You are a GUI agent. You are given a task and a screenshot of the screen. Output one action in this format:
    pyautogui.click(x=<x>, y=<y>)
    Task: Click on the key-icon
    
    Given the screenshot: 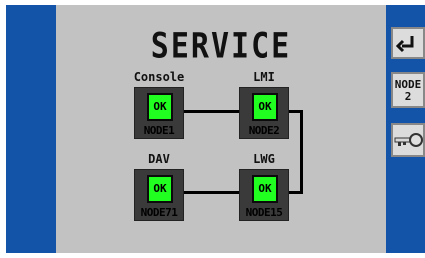 What is the action you would take?
    pyautogui.click(x=408, y=140)
    